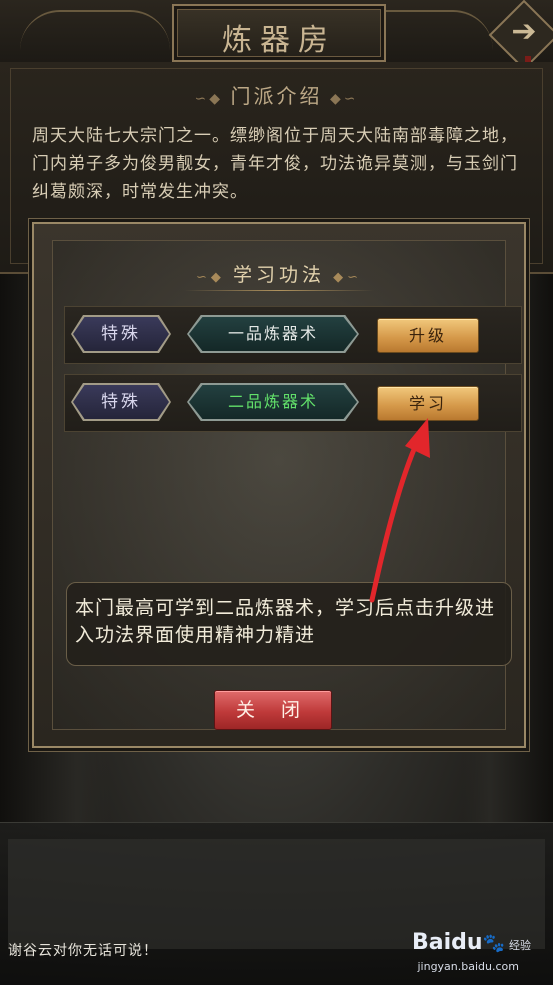 The image size is (553, 985). What do you see at coordinates (493, 943) in the screenshot?
I see `paw-icon: 🐾` at bounding box center [493, 943].